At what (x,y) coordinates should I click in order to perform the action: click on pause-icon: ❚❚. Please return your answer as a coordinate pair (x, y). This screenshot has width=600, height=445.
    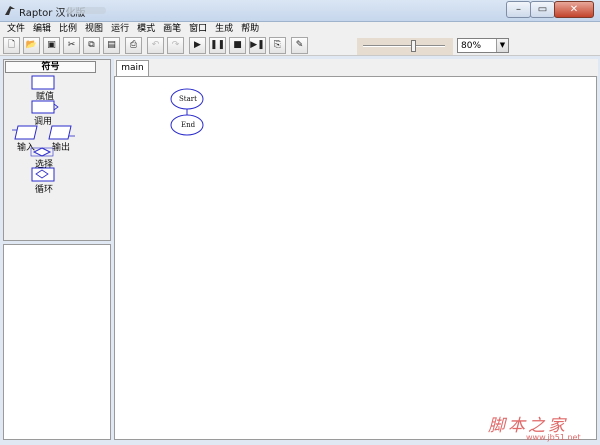
    Looking at the image, I should click on (218, 45).